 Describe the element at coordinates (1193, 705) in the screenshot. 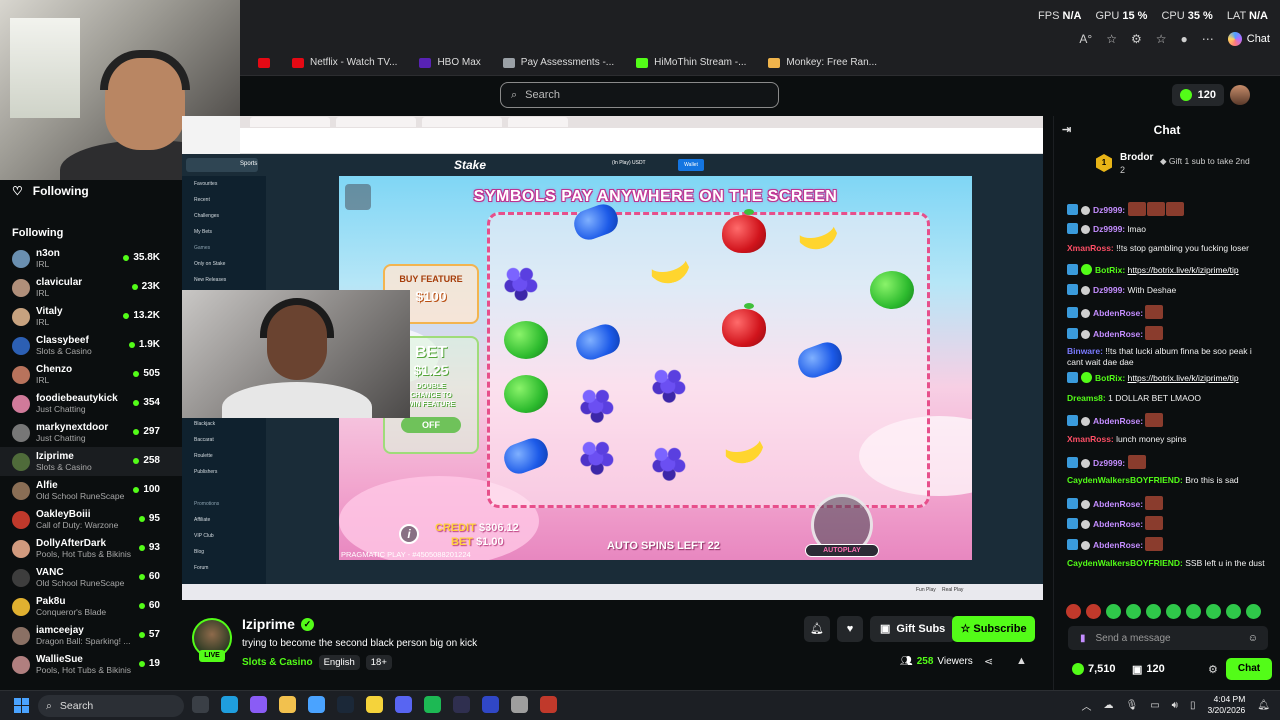

I see `battery-icon: ▯` at that location.